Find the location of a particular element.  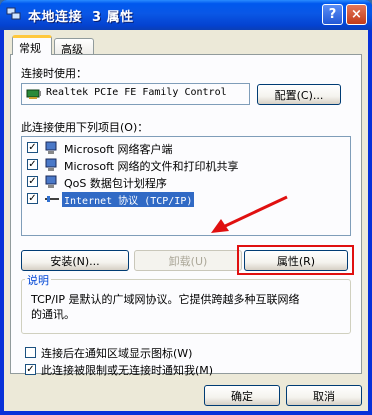

item-label: Microsoft 网络的文件和打印机共享 is located at coordinates (151, 166).